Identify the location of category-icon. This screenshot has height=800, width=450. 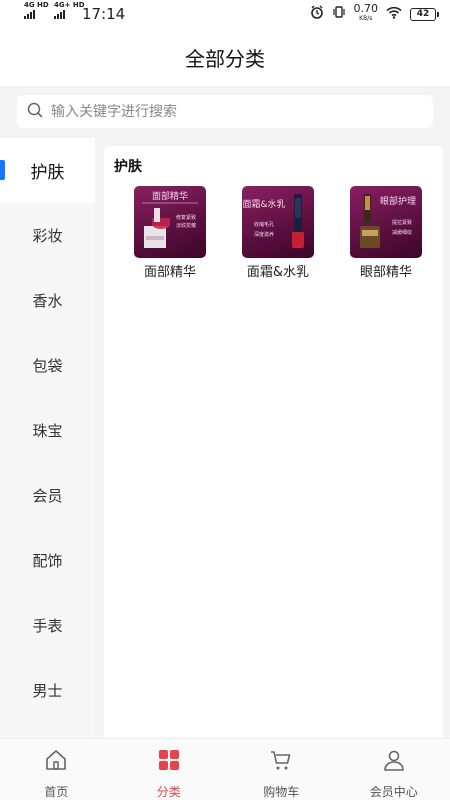
(169, 762).